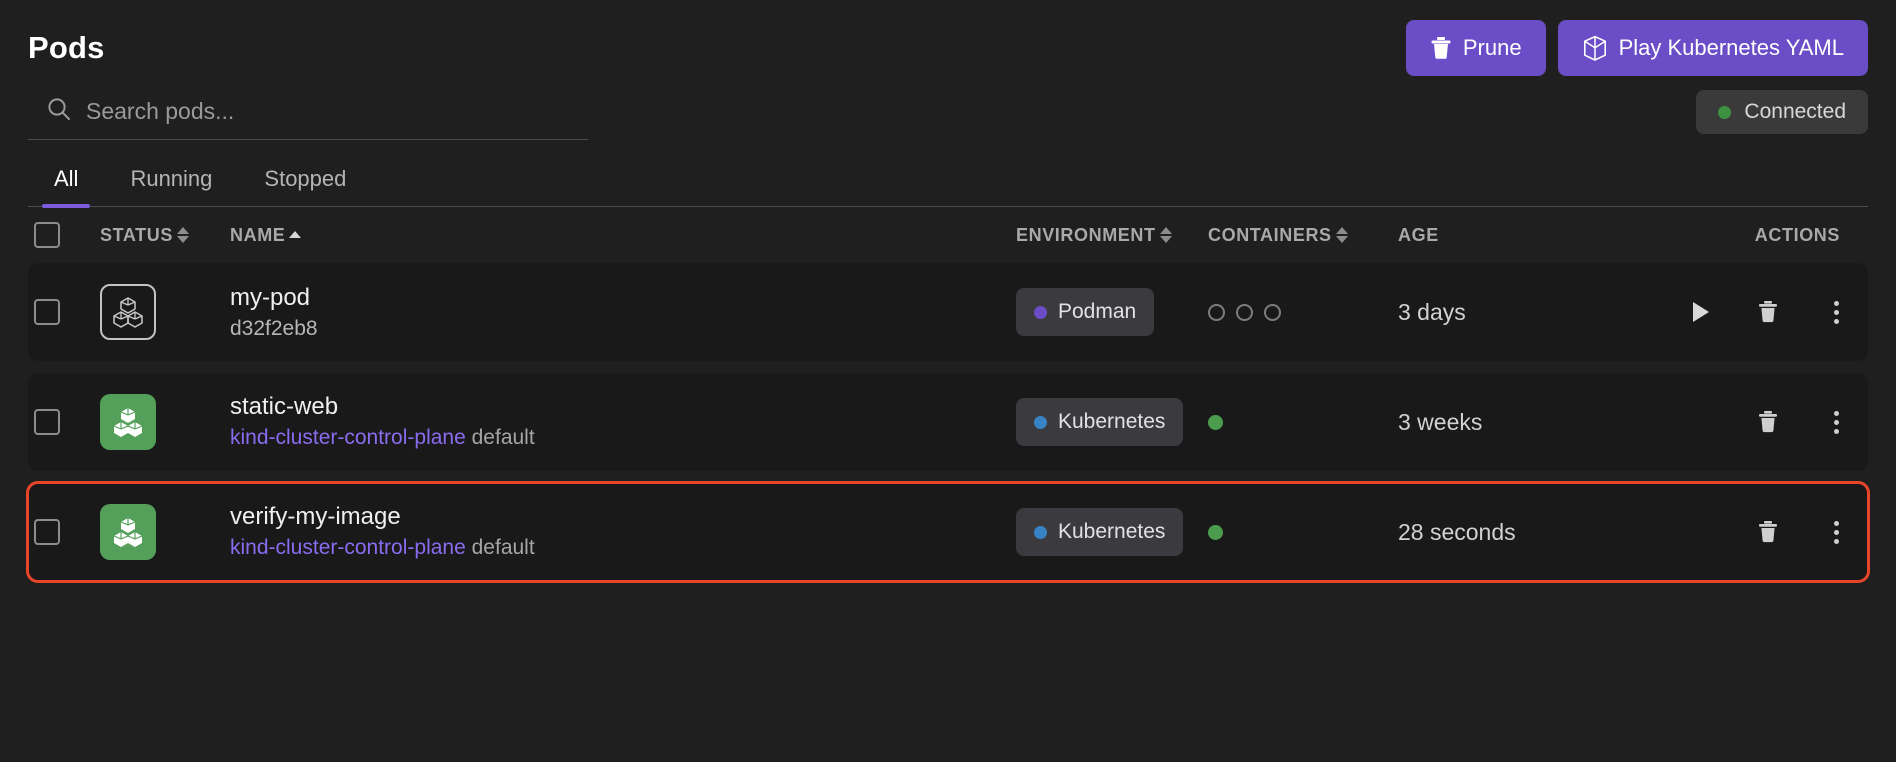 Image resolution: width=1896 pixels, height=762 pixels. Describe the element at coordinates (1457, 531) in the screenshot. I see `row-age-cell: 28 seconds` at that location.